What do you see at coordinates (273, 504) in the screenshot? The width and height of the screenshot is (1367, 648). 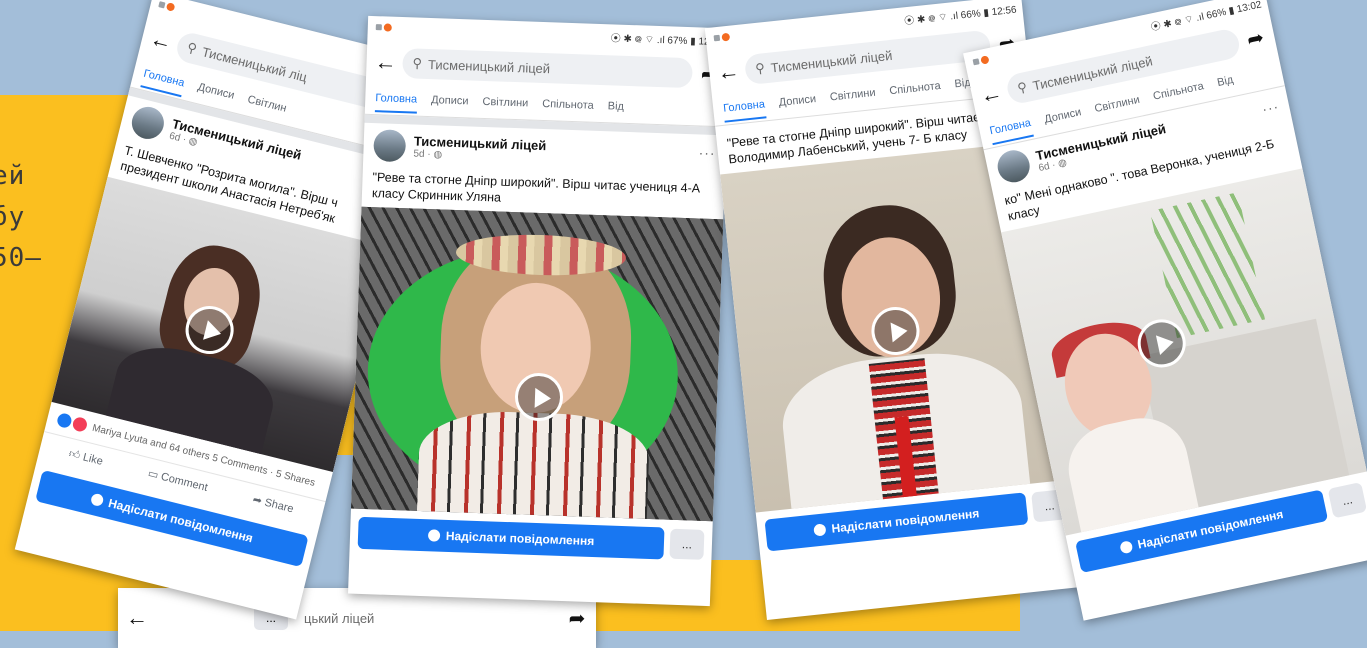 I see `share-button: ➦ Share` at bounding box center [273, 504].